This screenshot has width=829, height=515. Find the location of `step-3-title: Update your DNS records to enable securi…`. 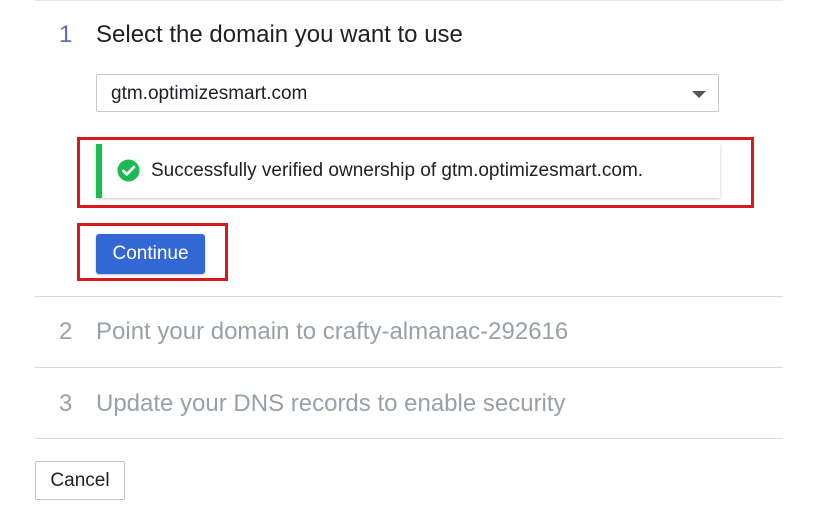

step-3-title: Update your DNS records to enable securi… is located at coordinates (331, 403).